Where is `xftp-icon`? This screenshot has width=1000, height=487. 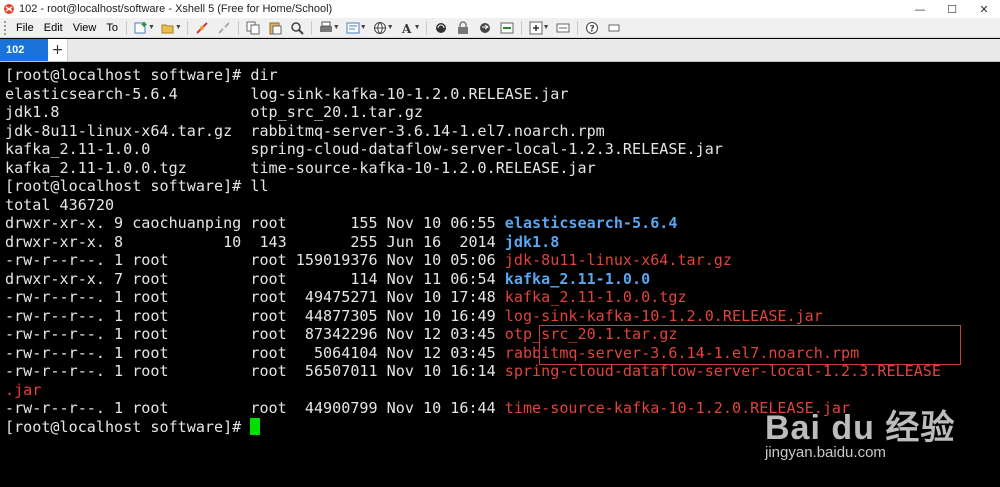
xftp-icon is located at coordinates (507, 27).